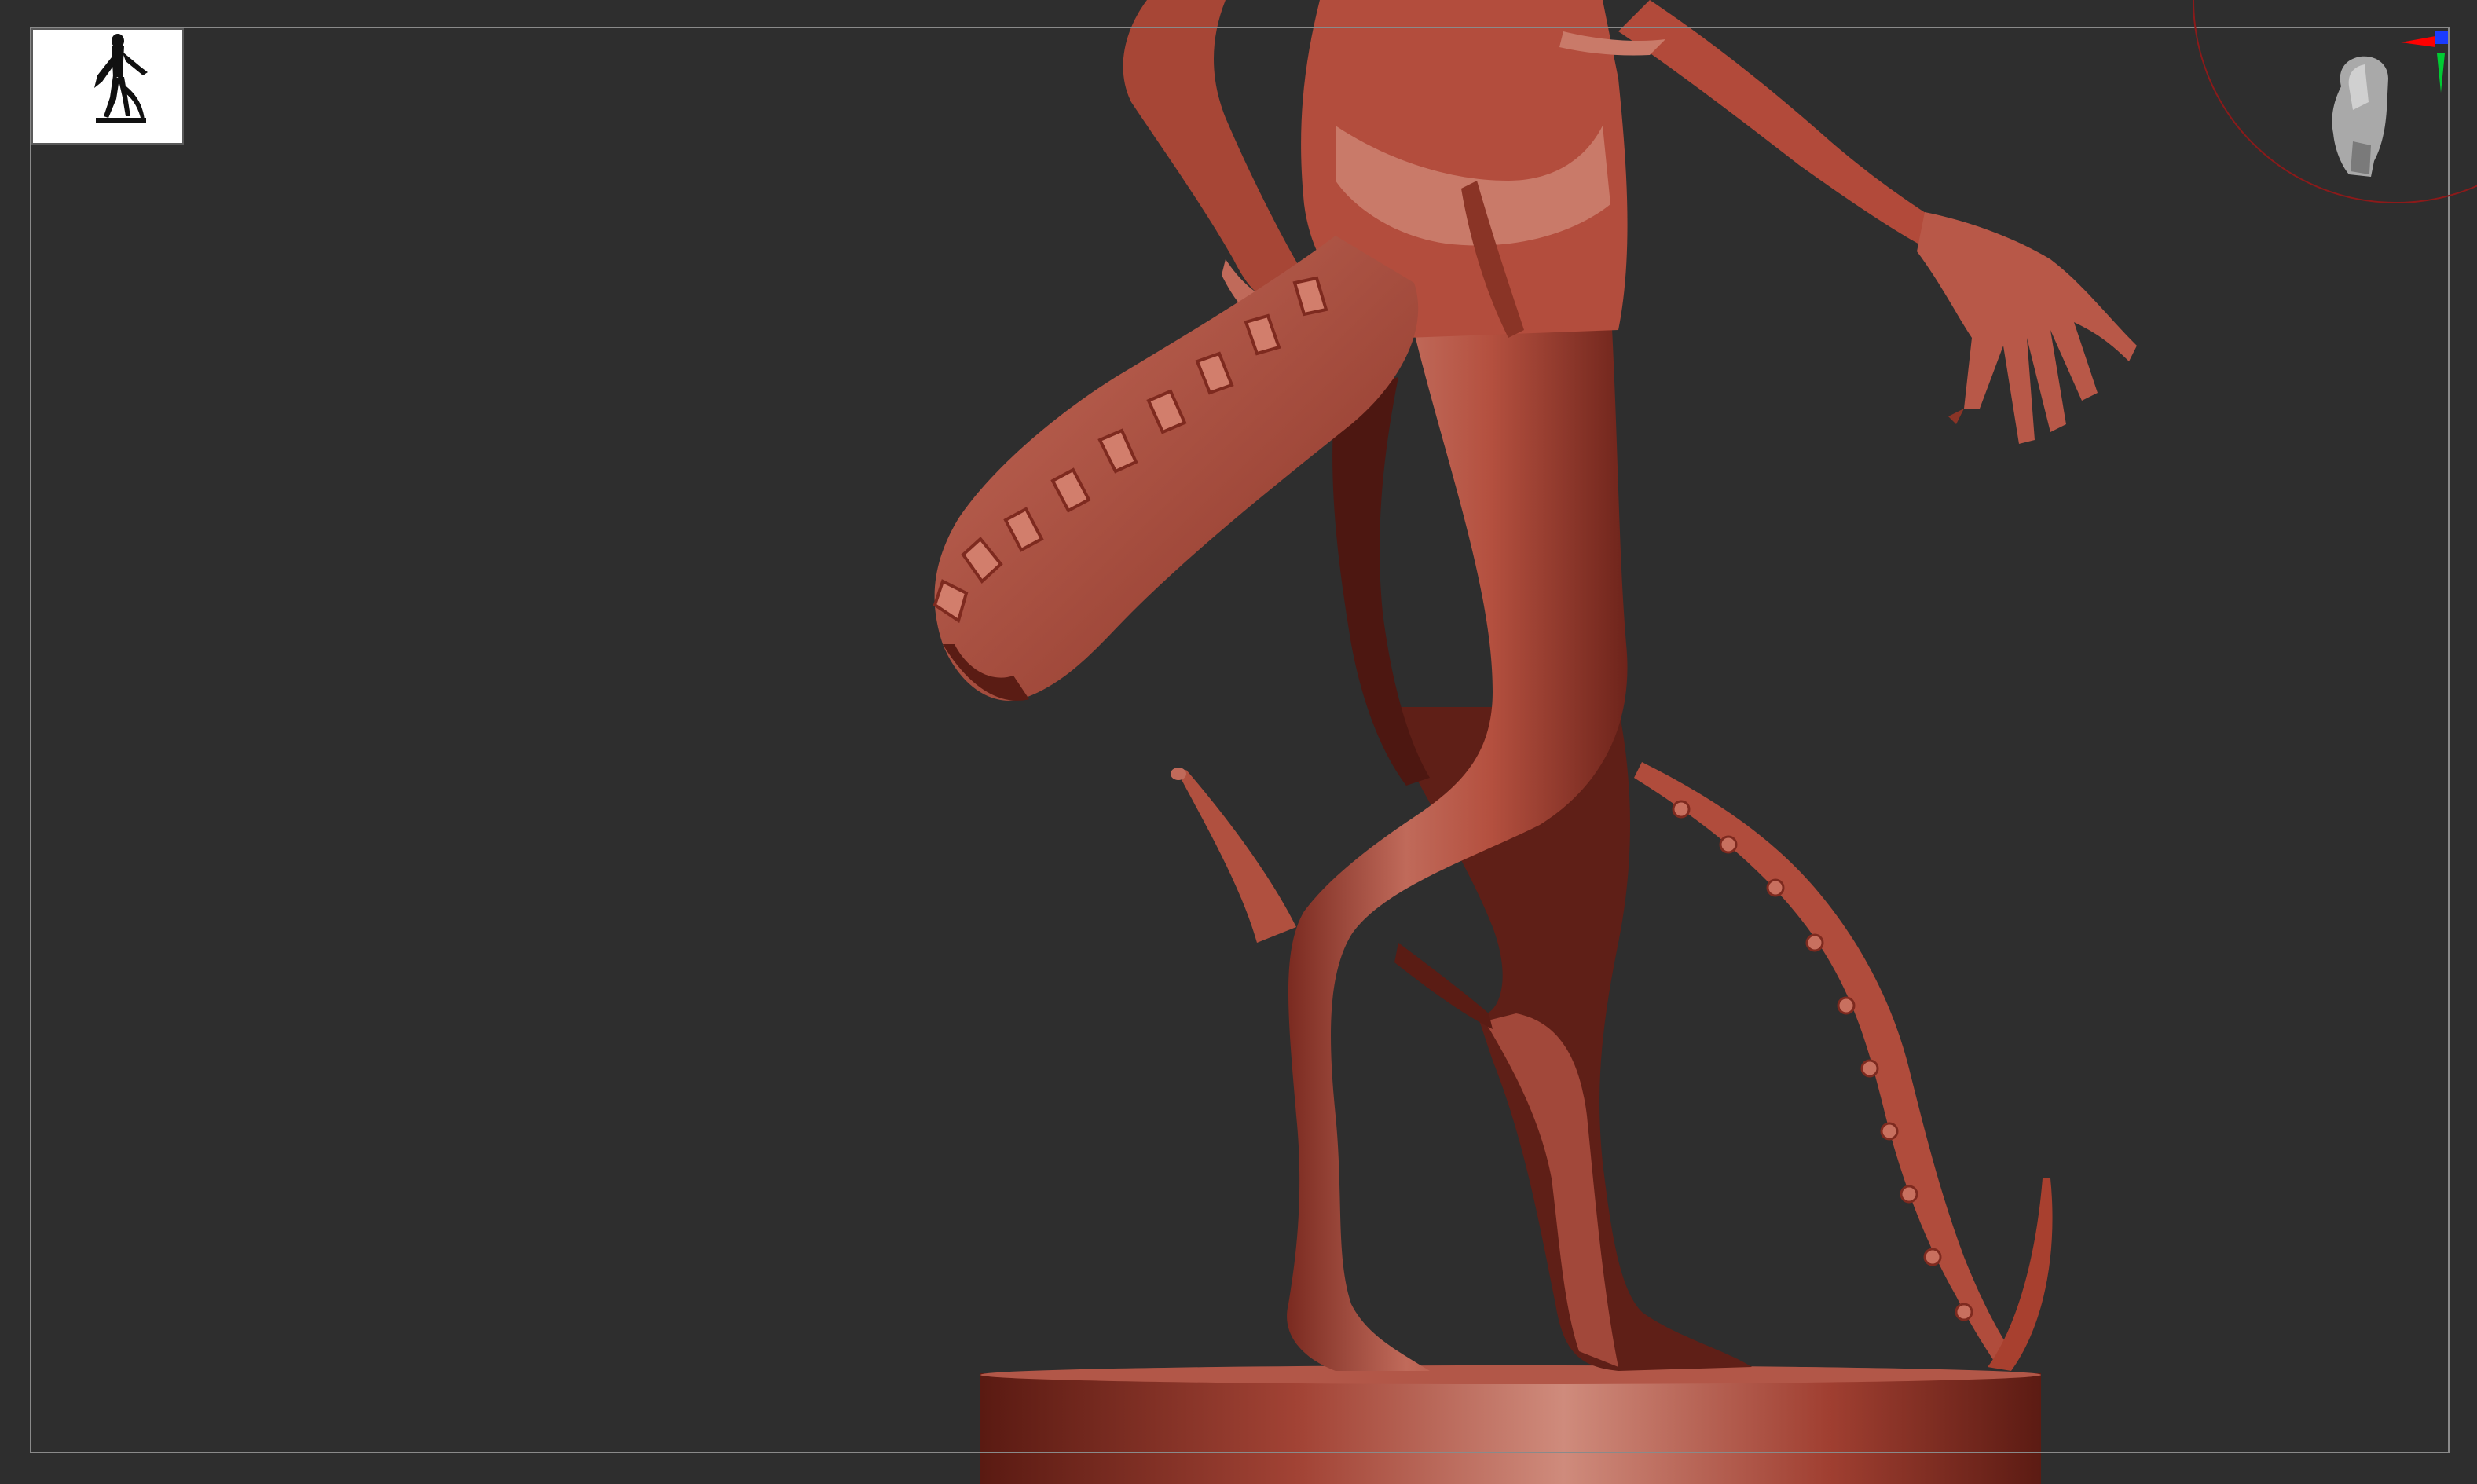 The height and width of the screenshot is (1484, 2477). Describe the element at coordinates (2360, 117) in the screenshot. I see `head-orientation-icon` at that location.